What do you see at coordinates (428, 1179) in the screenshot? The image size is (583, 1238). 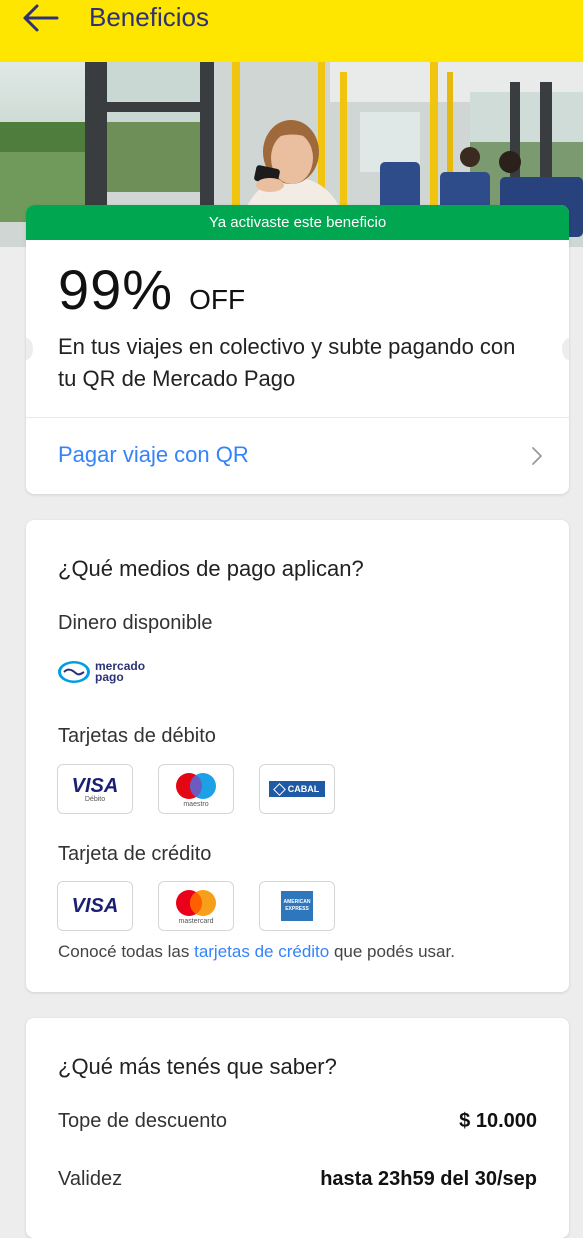 I see `validity-value: hasta 23h59 del 30/sep` at bounding box center [428, 1179].